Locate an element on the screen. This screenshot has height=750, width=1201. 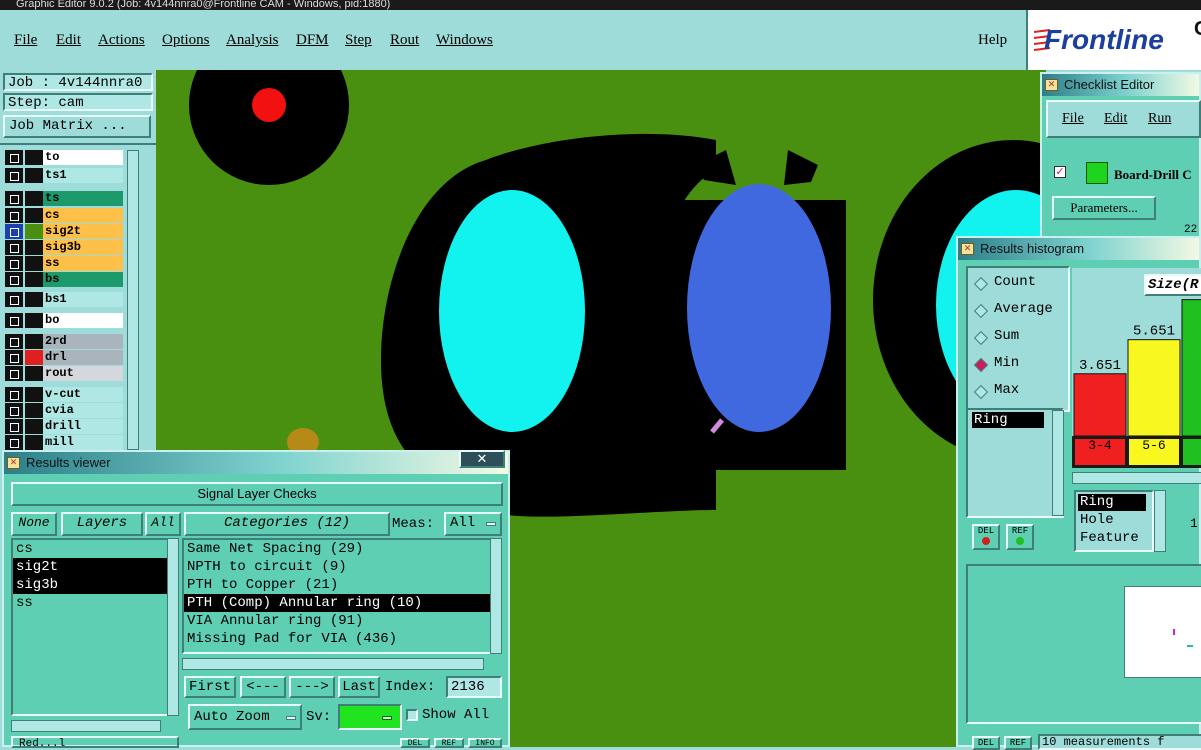
result-layer-item: ss is located at coordinates (90, 603).